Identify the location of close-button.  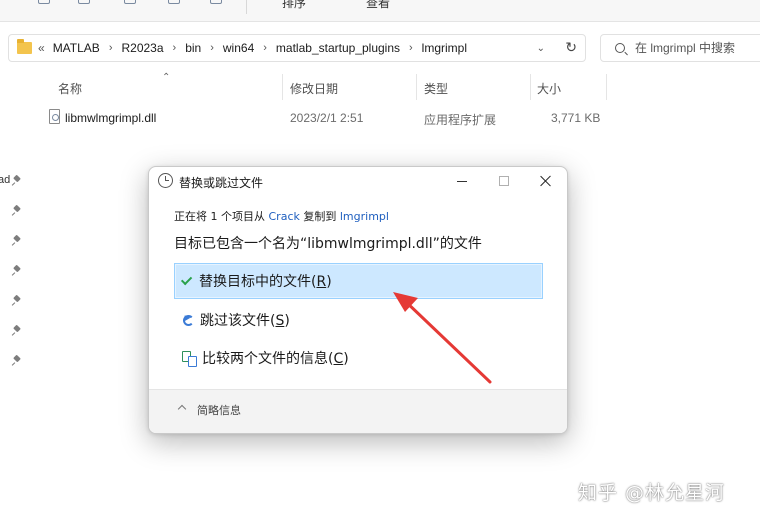
(546, 181).